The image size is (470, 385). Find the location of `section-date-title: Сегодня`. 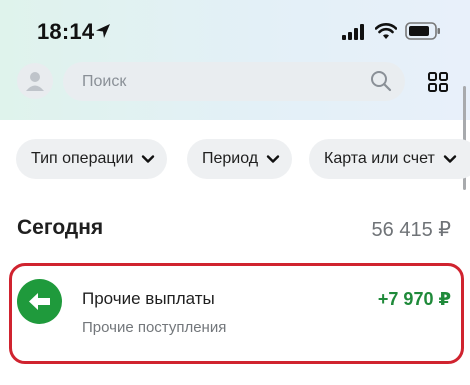

section-date-title: Сегодня is located at coordinates (60, 227).